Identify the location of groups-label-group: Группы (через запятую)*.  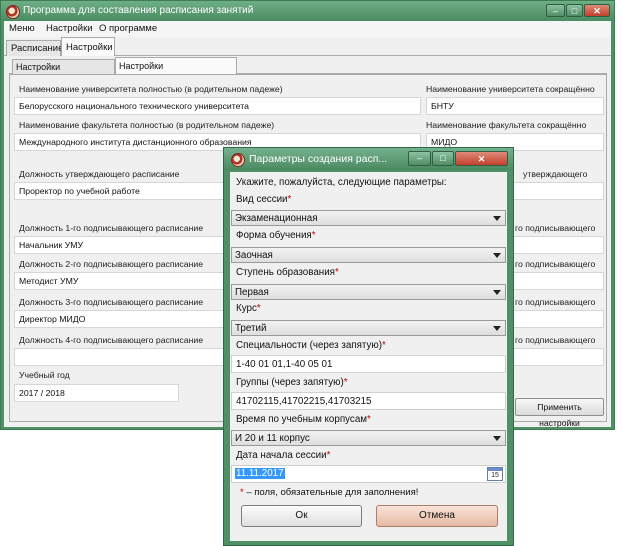
(292, 382).